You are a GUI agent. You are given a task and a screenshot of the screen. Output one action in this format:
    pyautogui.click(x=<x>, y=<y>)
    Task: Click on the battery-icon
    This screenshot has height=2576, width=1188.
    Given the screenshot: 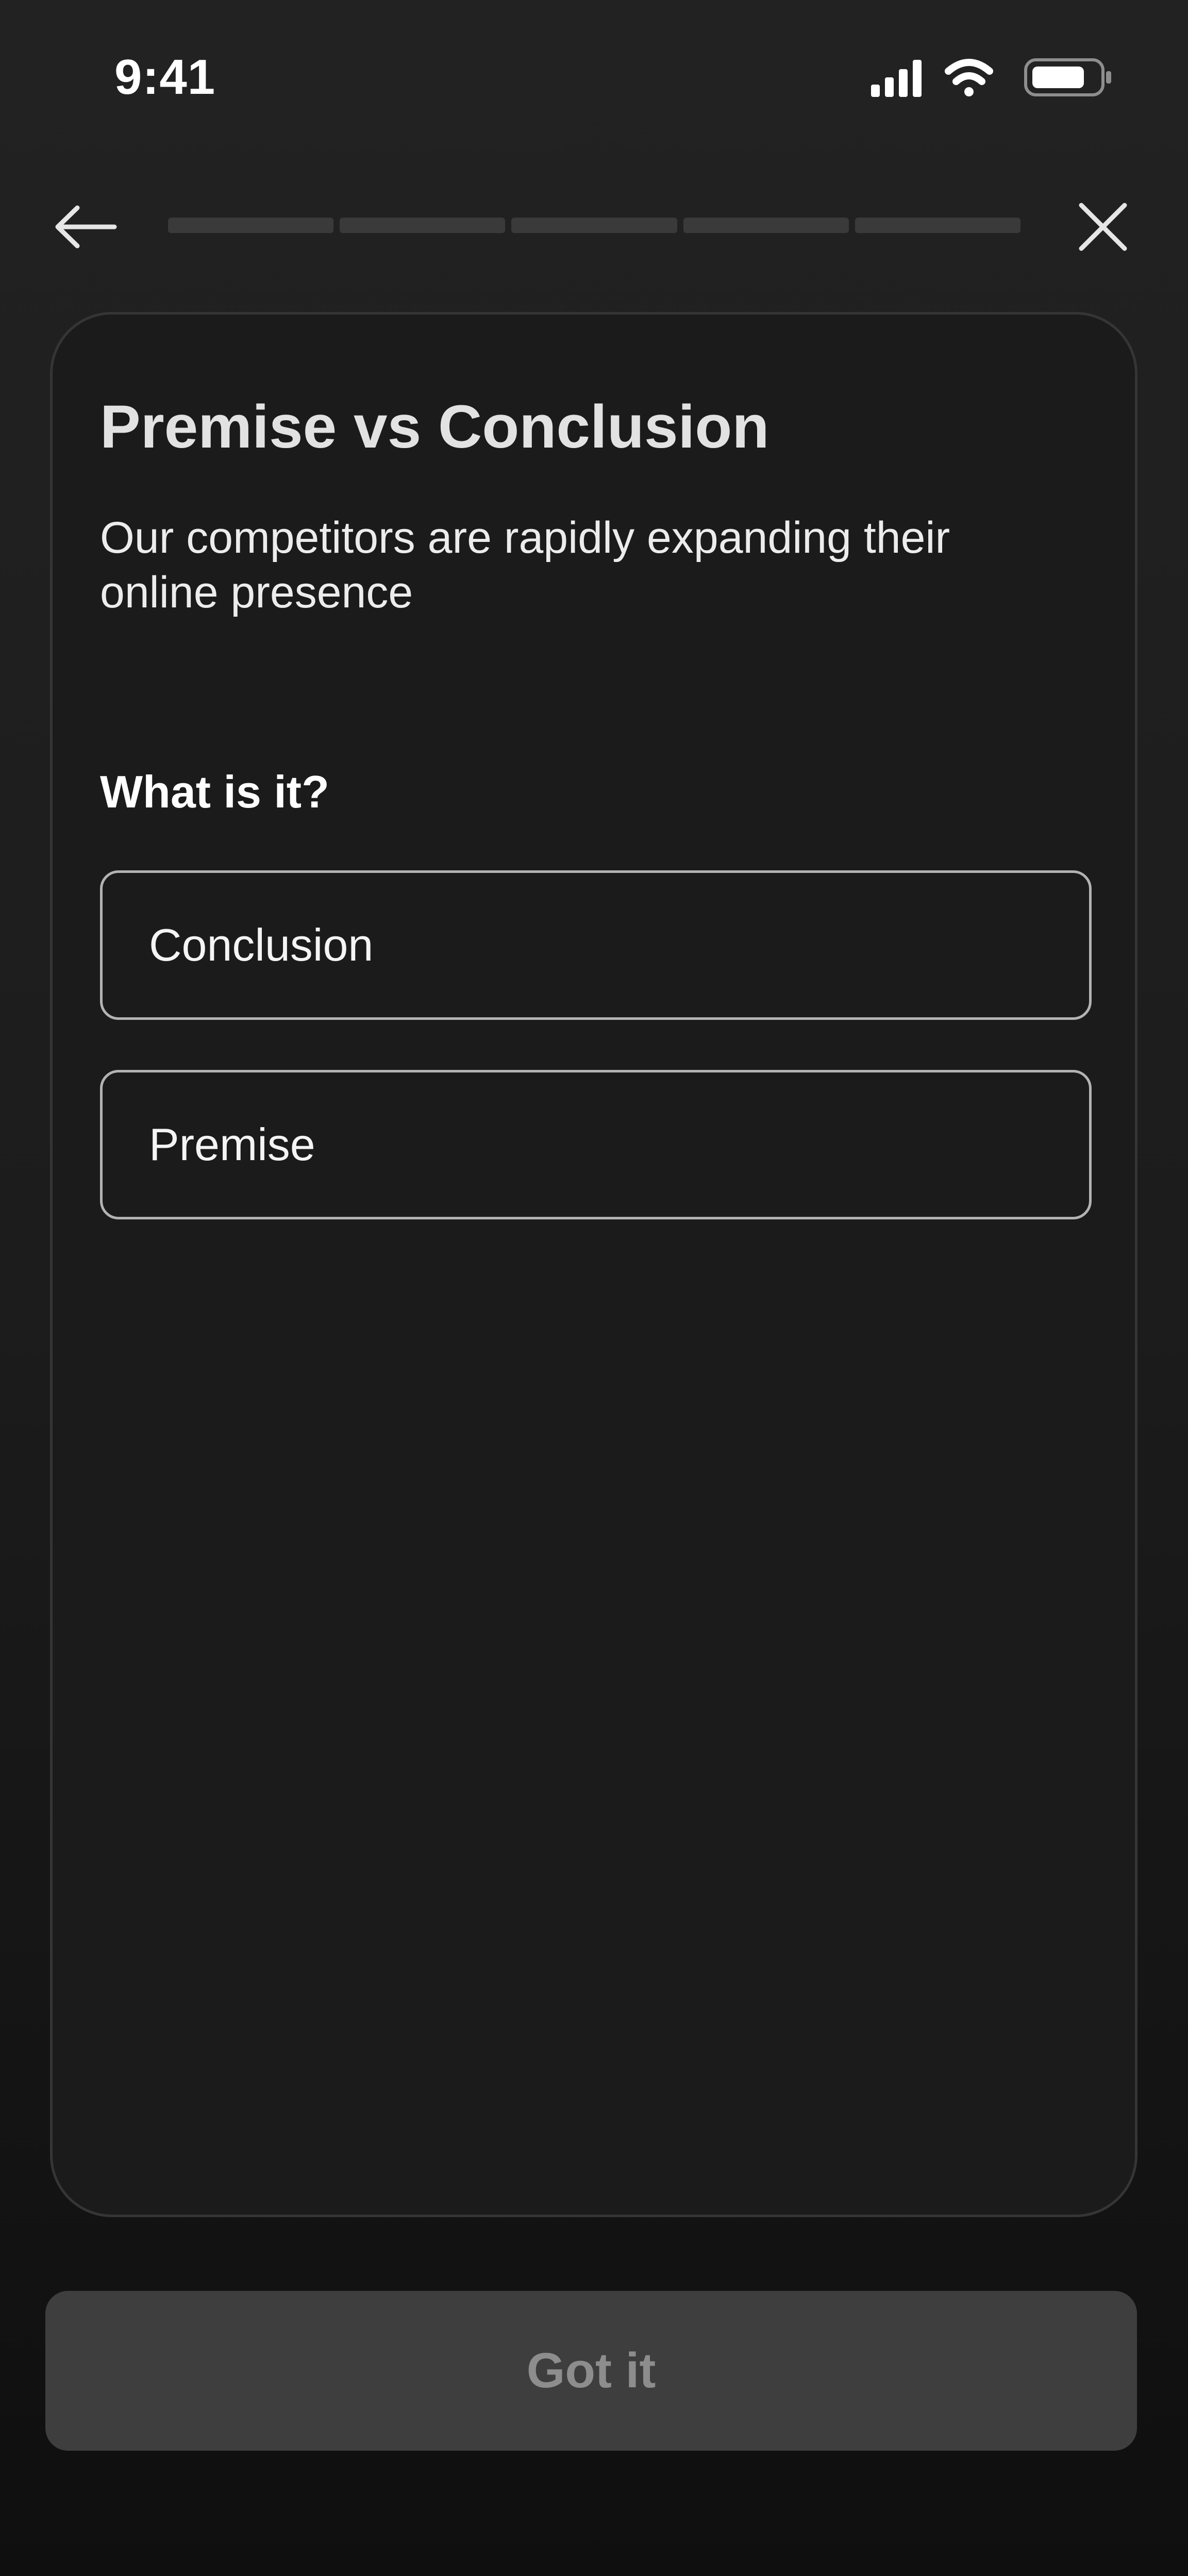 What is the action you would take?
    pyautogui.click(x=1068, y=77)
    